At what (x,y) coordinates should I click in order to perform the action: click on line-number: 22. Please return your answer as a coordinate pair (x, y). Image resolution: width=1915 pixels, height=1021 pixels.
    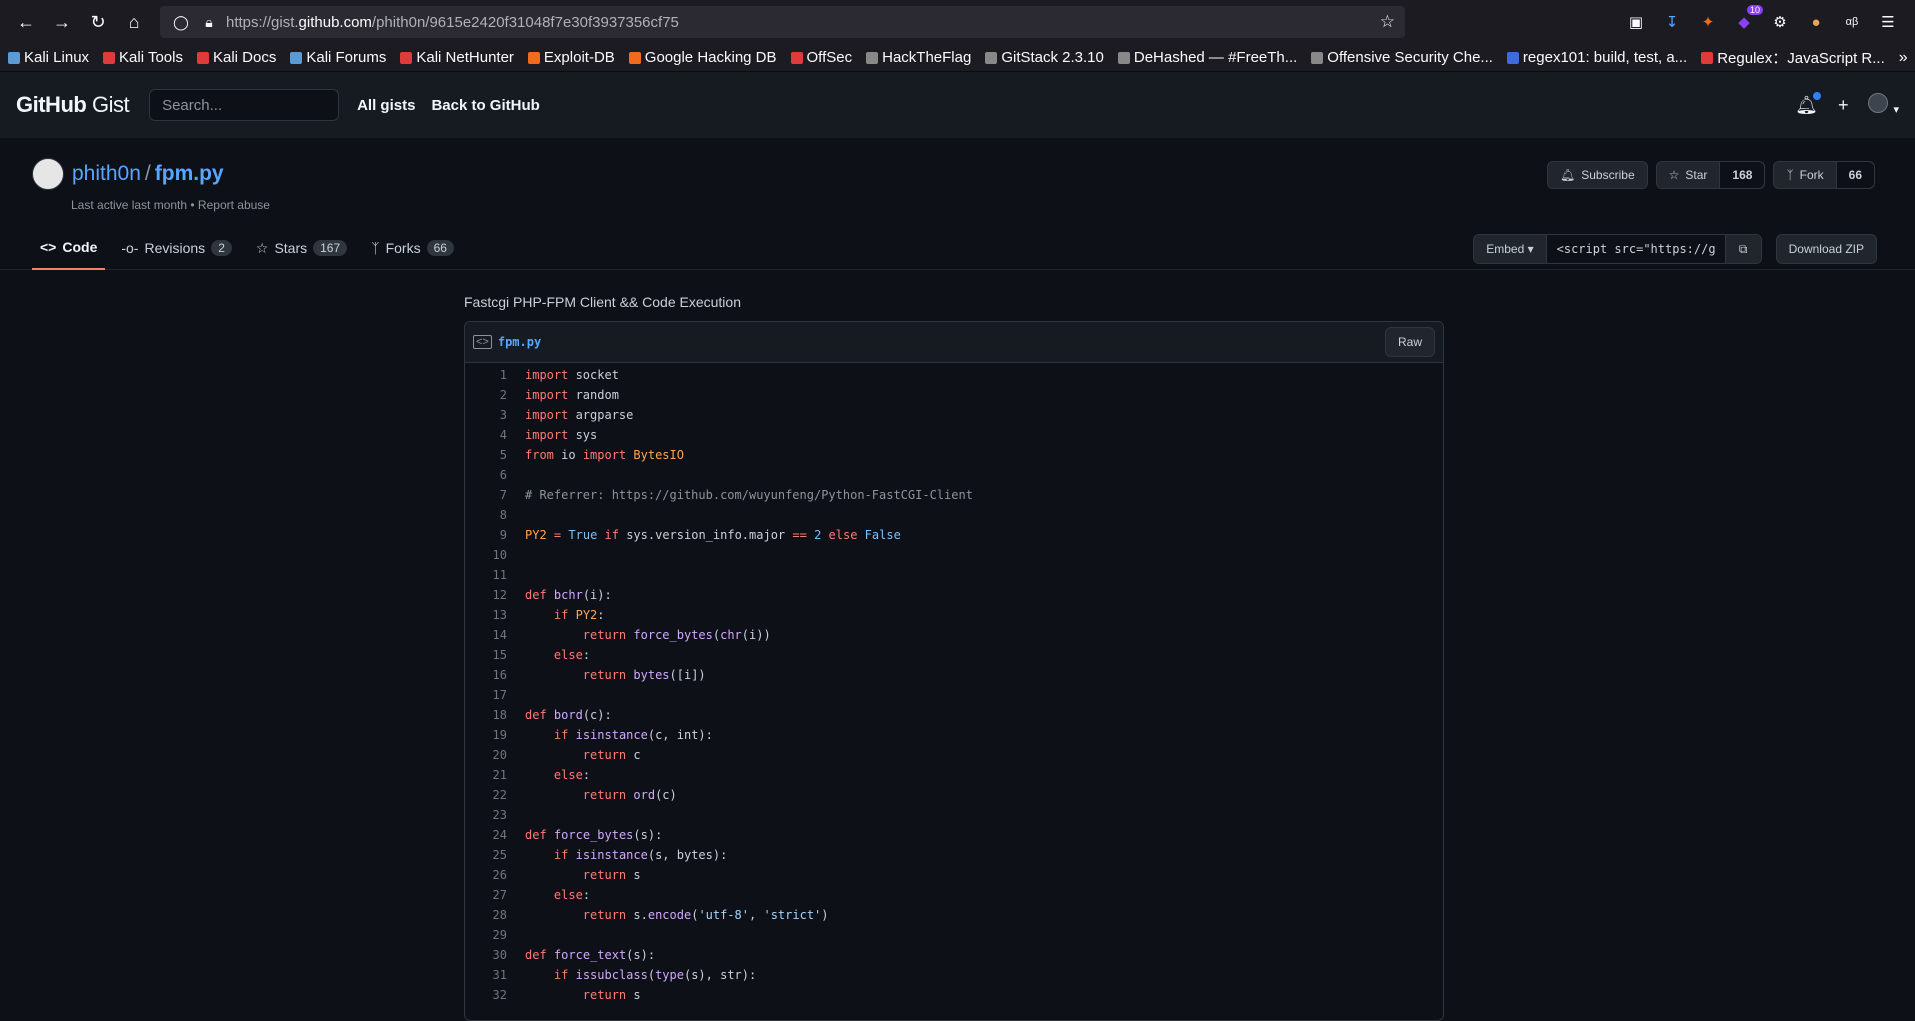
    Looking at the image, I should click on (486, 795).